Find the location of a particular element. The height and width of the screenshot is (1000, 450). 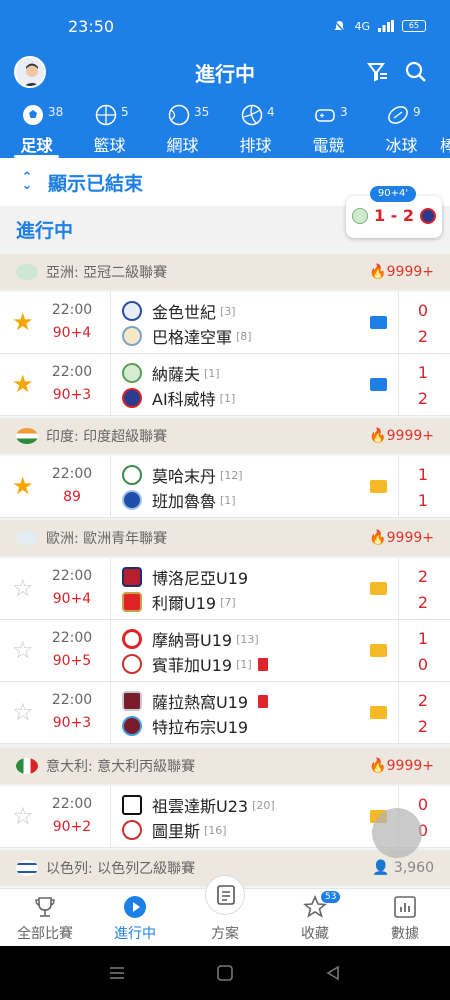

tab-count: 9 is located at coordinates (417, 112).